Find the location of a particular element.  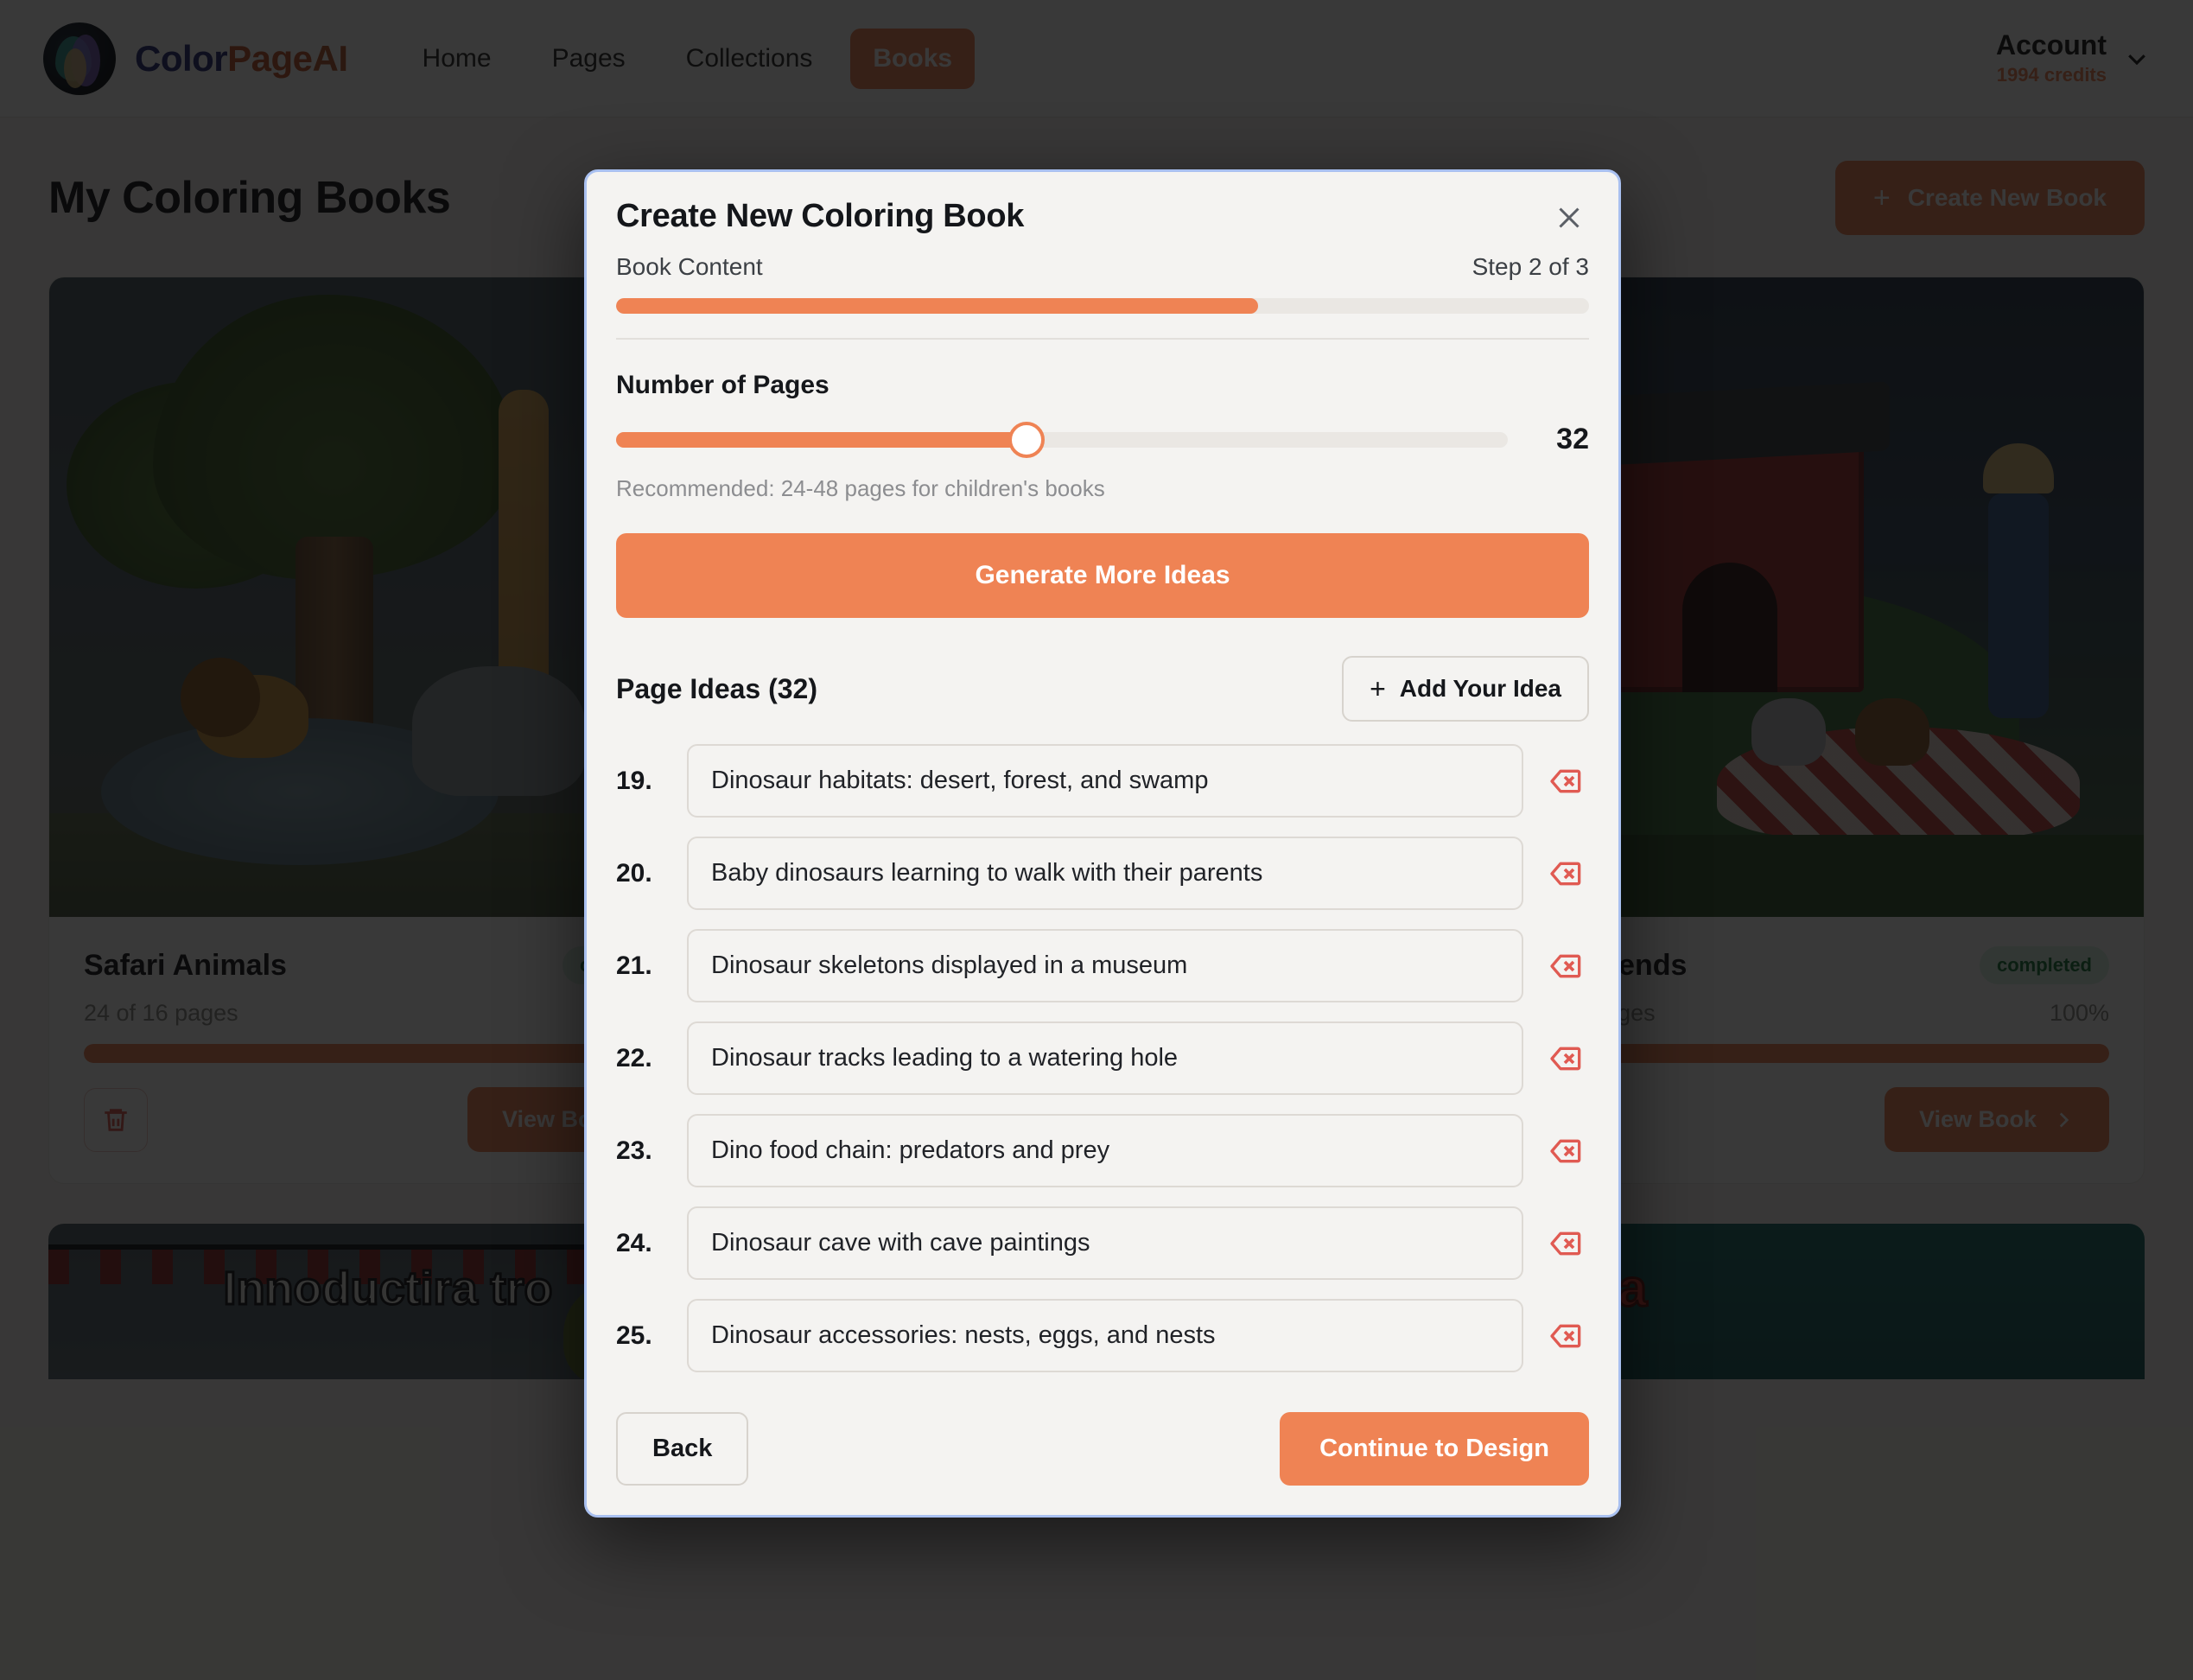

page-ideas-header: Page Ideas (32) + Add Your Idea is located at coordinates (1102, 689).